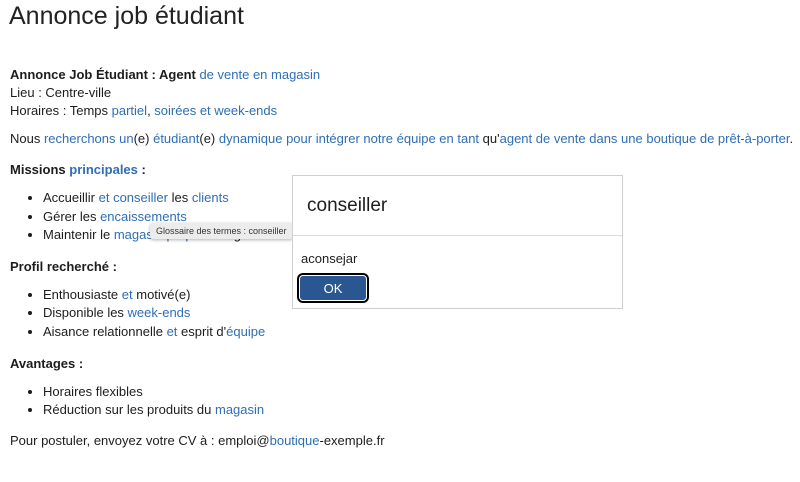 This screenshot has width=800, height=482. Describe the element at coordinates (176, 138) in the screenshot. I see `glossary-link-etudiant: étudiant` at that location.